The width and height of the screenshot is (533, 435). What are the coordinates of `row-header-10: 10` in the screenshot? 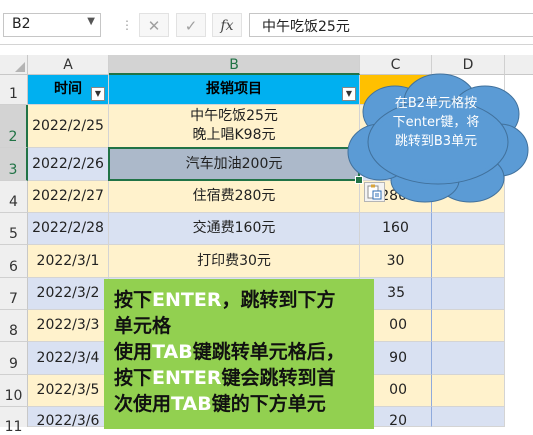 It's located at (14, 391).